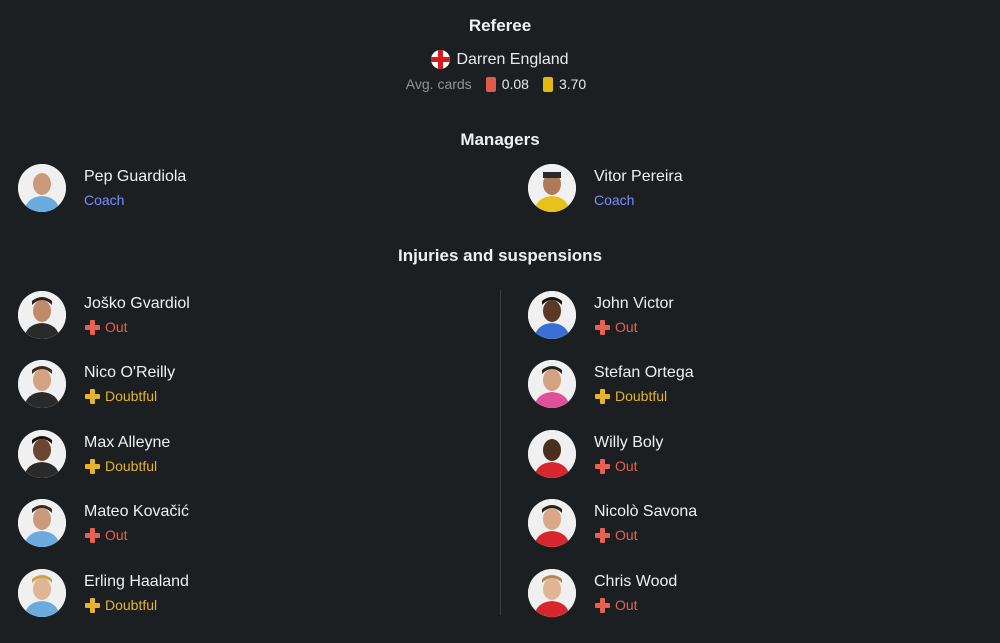 The image size is (1000, 643). What do you see at coordinates (441, 59) in the screenshot?
I see `england-flag-icon` at bounding box center [441, 59].